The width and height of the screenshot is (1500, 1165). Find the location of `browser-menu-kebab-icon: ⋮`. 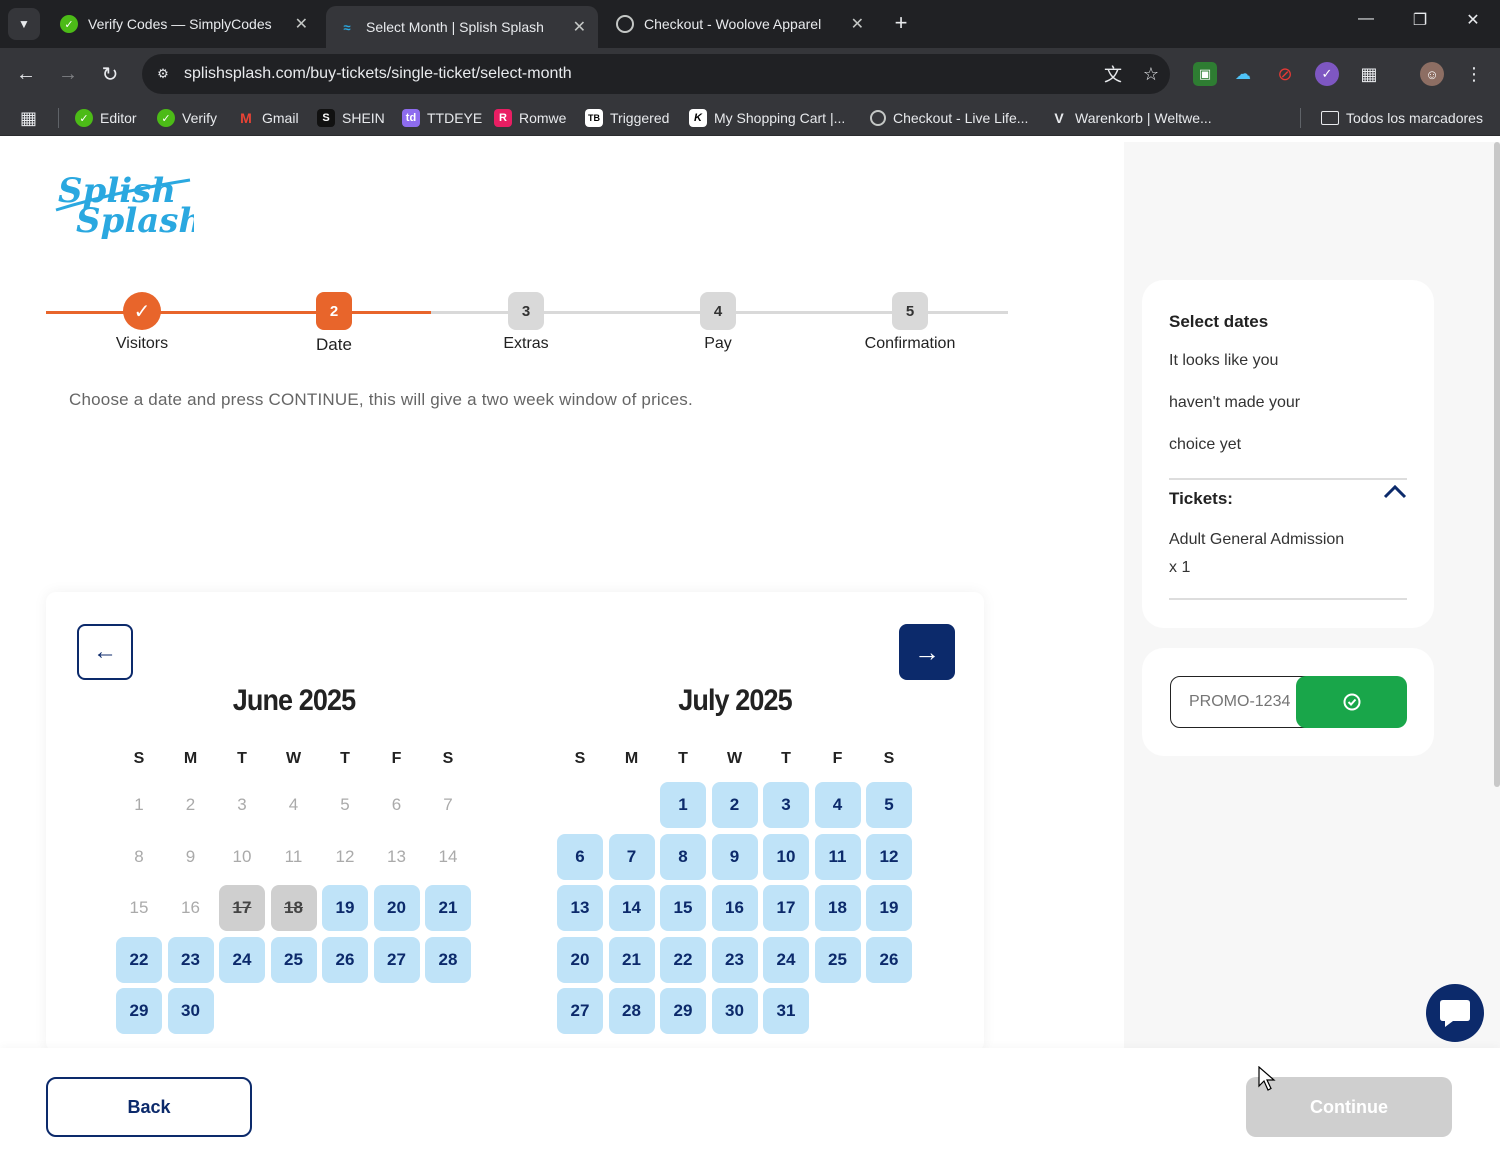

browser-menu-kebab-icon: ⋮ is located at coordinates (1474, 74).